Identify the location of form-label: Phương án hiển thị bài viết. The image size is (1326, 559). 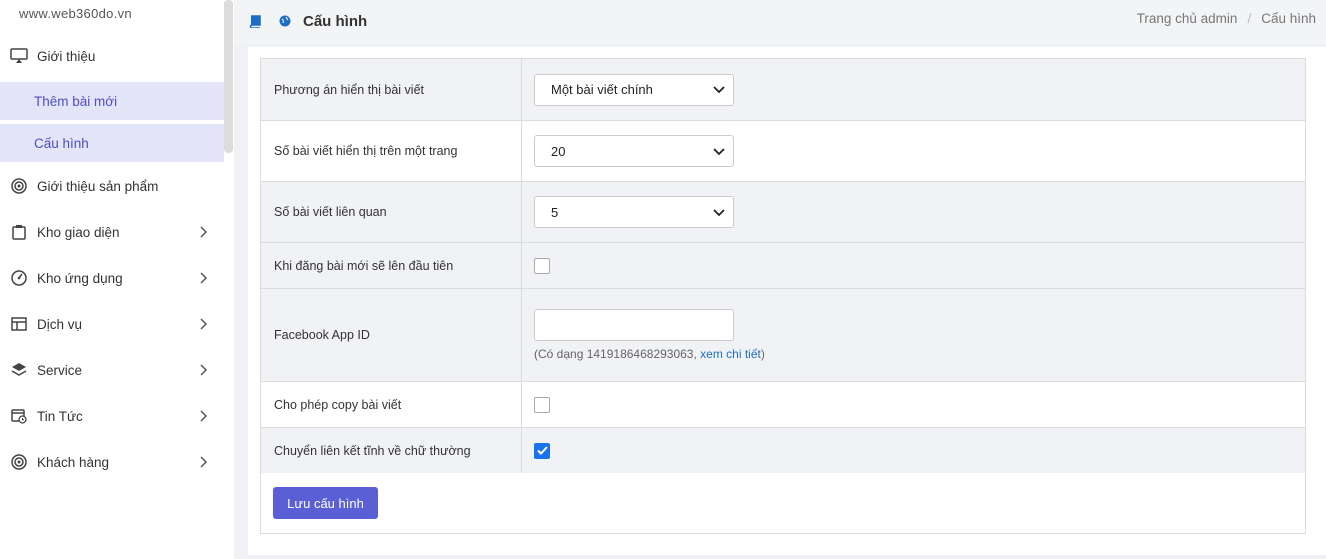
(391, 89).